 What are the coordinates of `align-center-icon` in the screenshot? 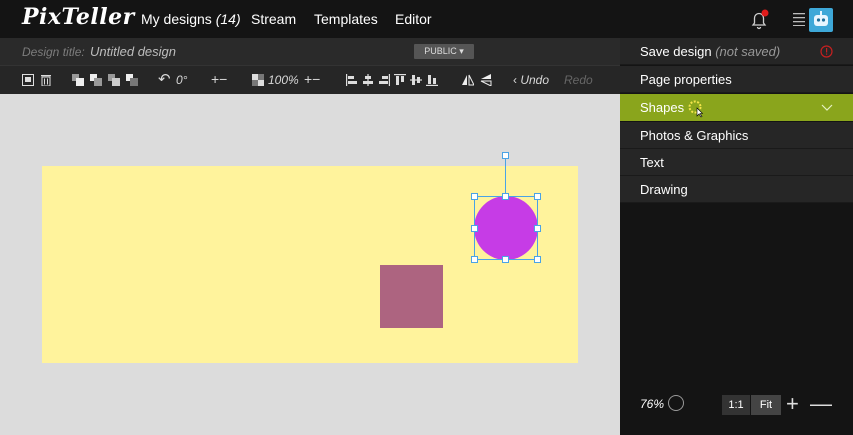 It's located at (368, 80).